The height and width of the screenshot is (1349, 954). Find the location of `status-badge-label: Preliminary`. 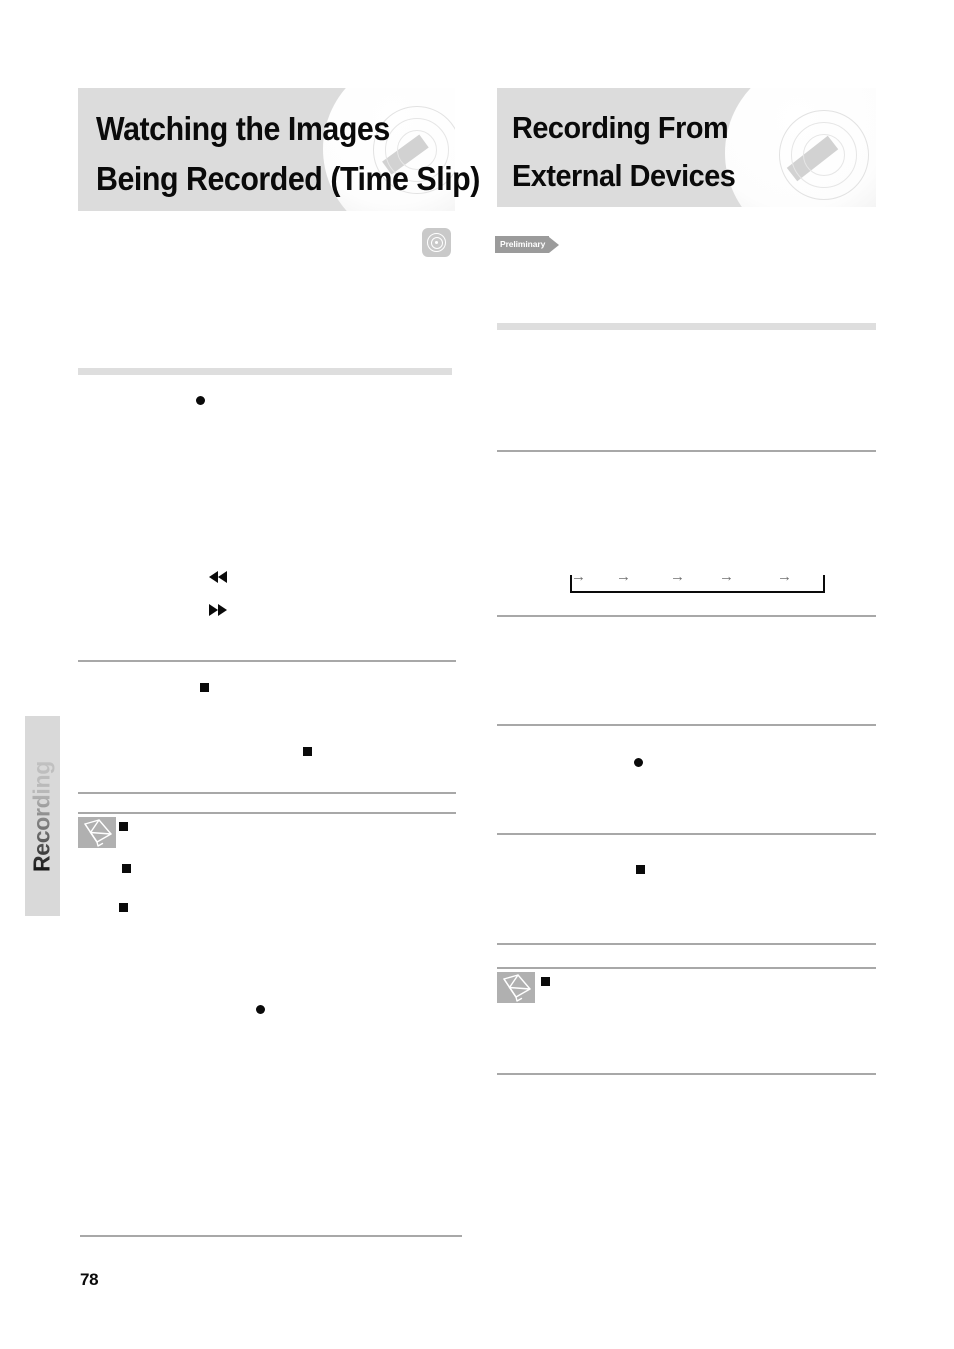

status-badge-label: Preliminary is located at coordinates (523, 244).